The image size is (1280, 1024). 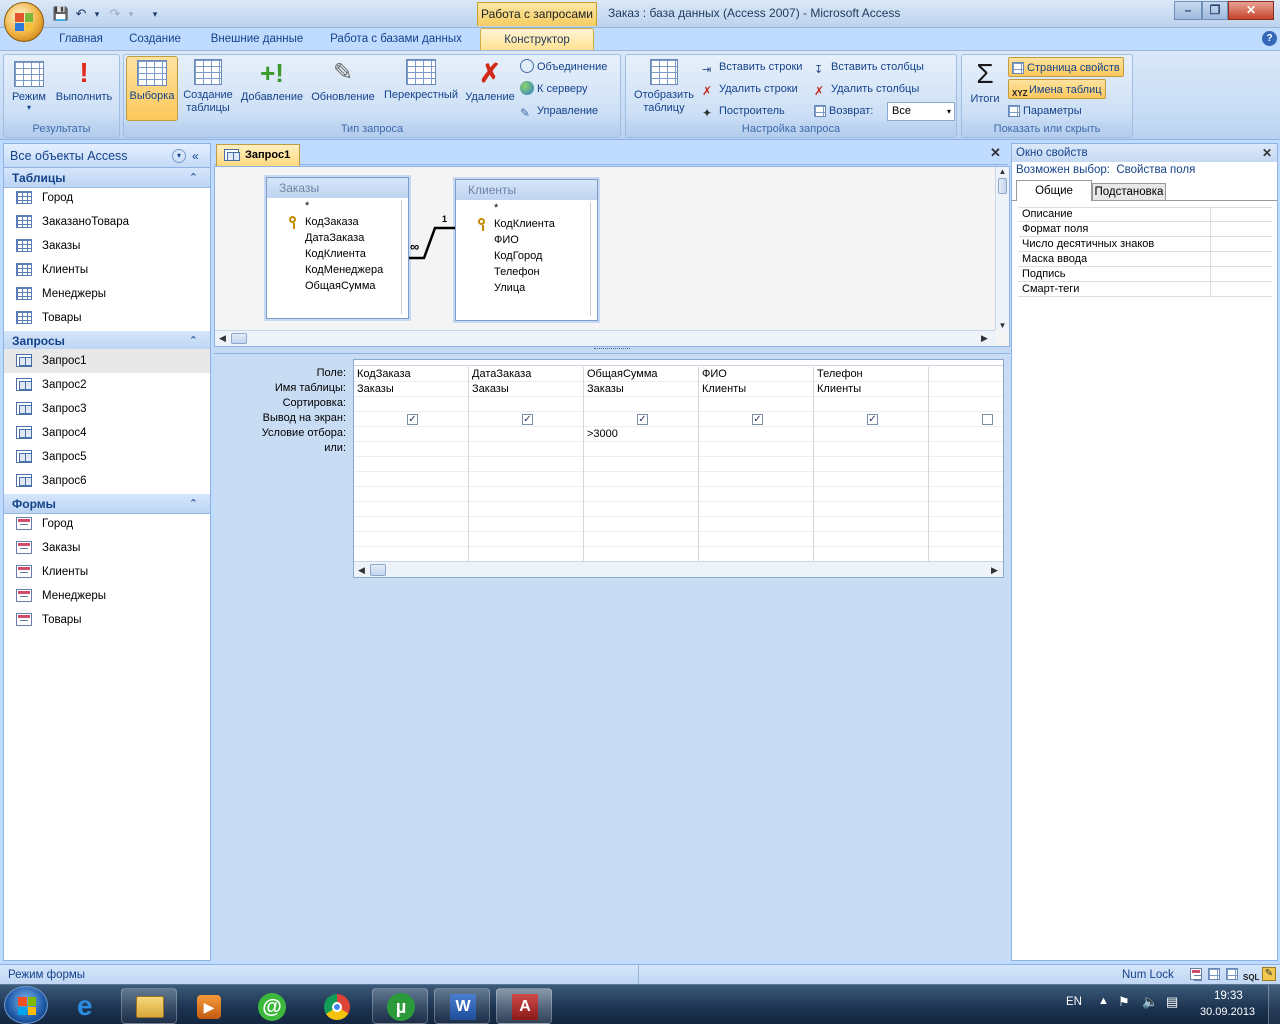 What do you see at coordinates (537, 39) in the screenshot?
I see `tab-design: Конструктор` at bounding box center [537, 39].